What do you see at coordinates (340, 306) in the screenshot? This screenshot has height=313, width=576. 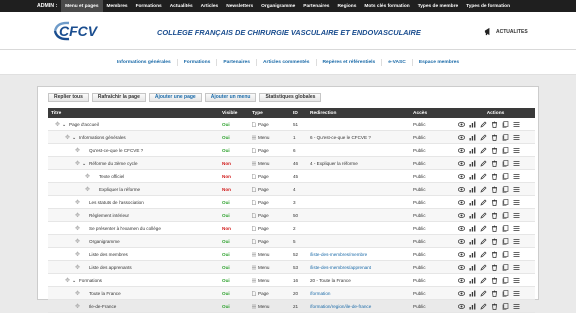 I see `row-redirect: /formation/region/ile-de-france` at bounding box center [340, 306].